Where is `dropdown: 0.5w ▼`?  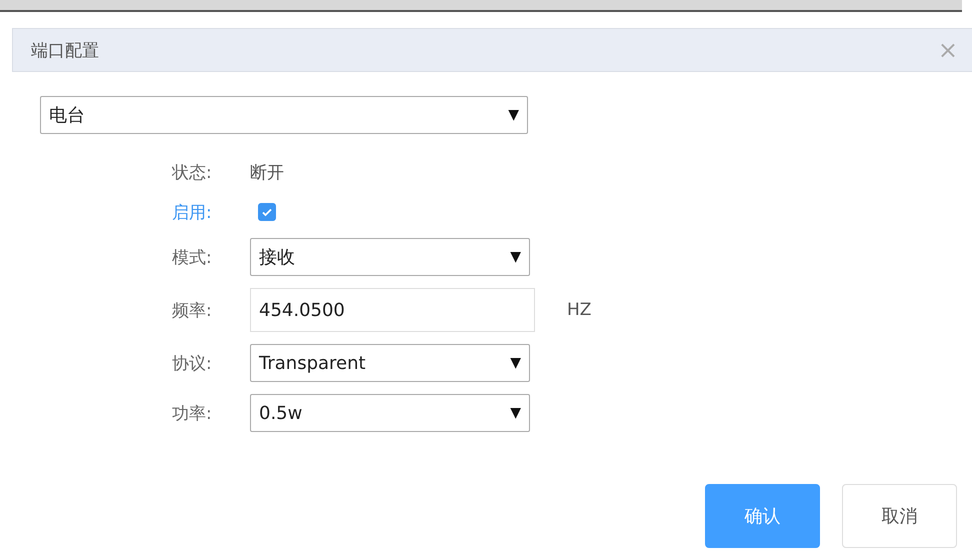
dropdown: 0.5w ▼ is located at coordinates (390, 413).